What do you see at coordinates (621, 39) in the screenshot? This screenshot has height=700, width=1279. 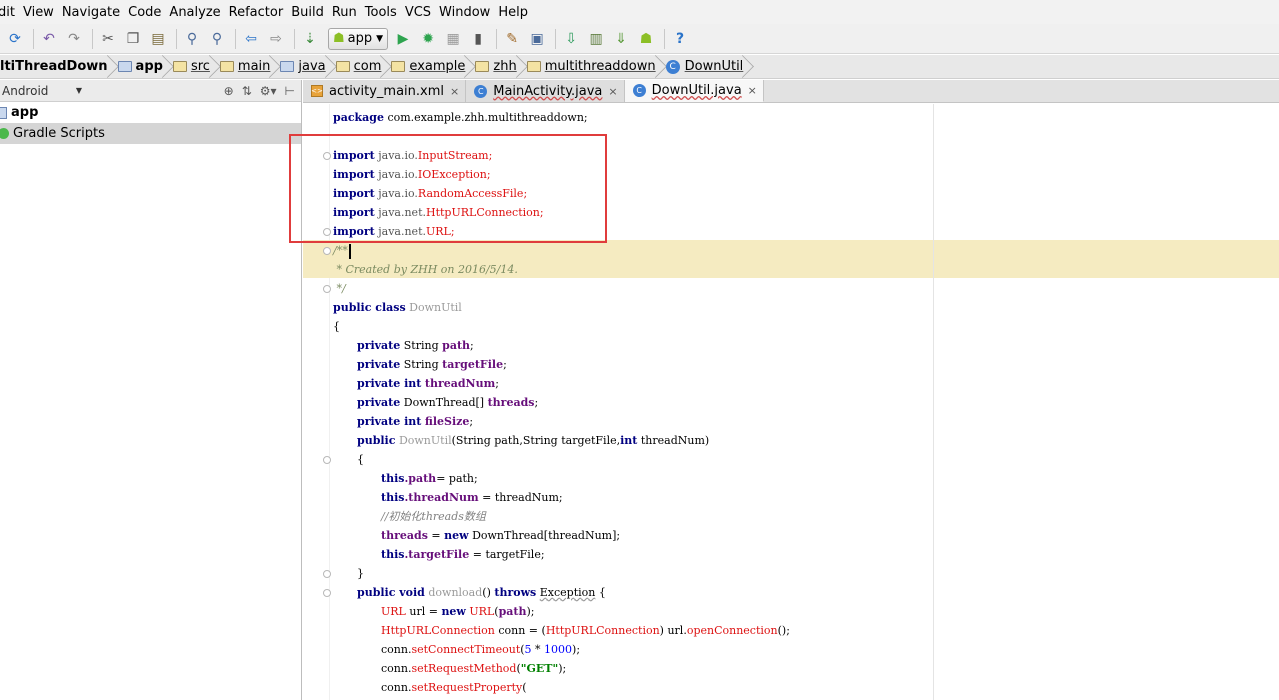 I see `sdk-manager-icon: ⇓` at bounding box center [621, 39].